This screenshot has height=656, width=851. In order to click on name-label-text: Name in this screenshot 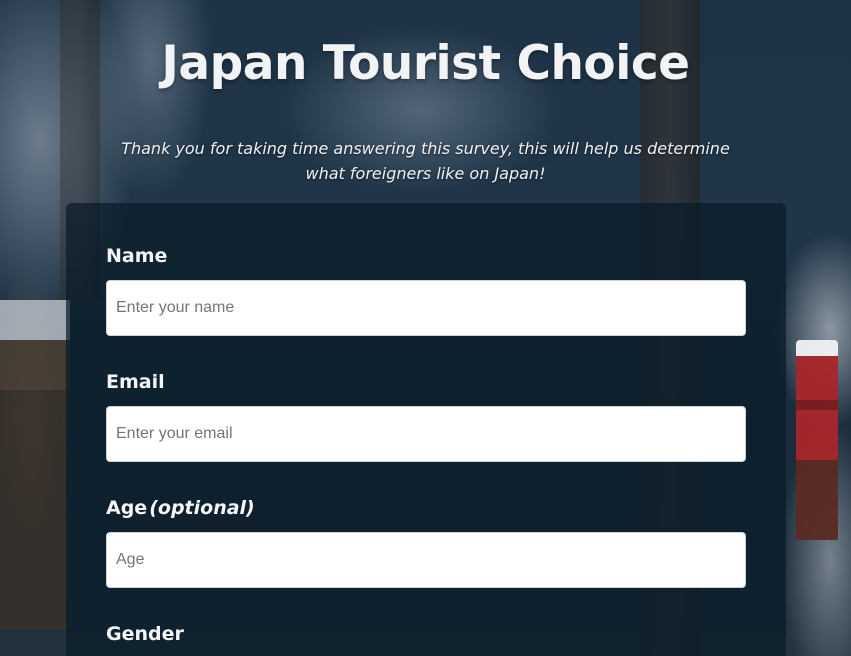, I will do `click(137, 256)`.